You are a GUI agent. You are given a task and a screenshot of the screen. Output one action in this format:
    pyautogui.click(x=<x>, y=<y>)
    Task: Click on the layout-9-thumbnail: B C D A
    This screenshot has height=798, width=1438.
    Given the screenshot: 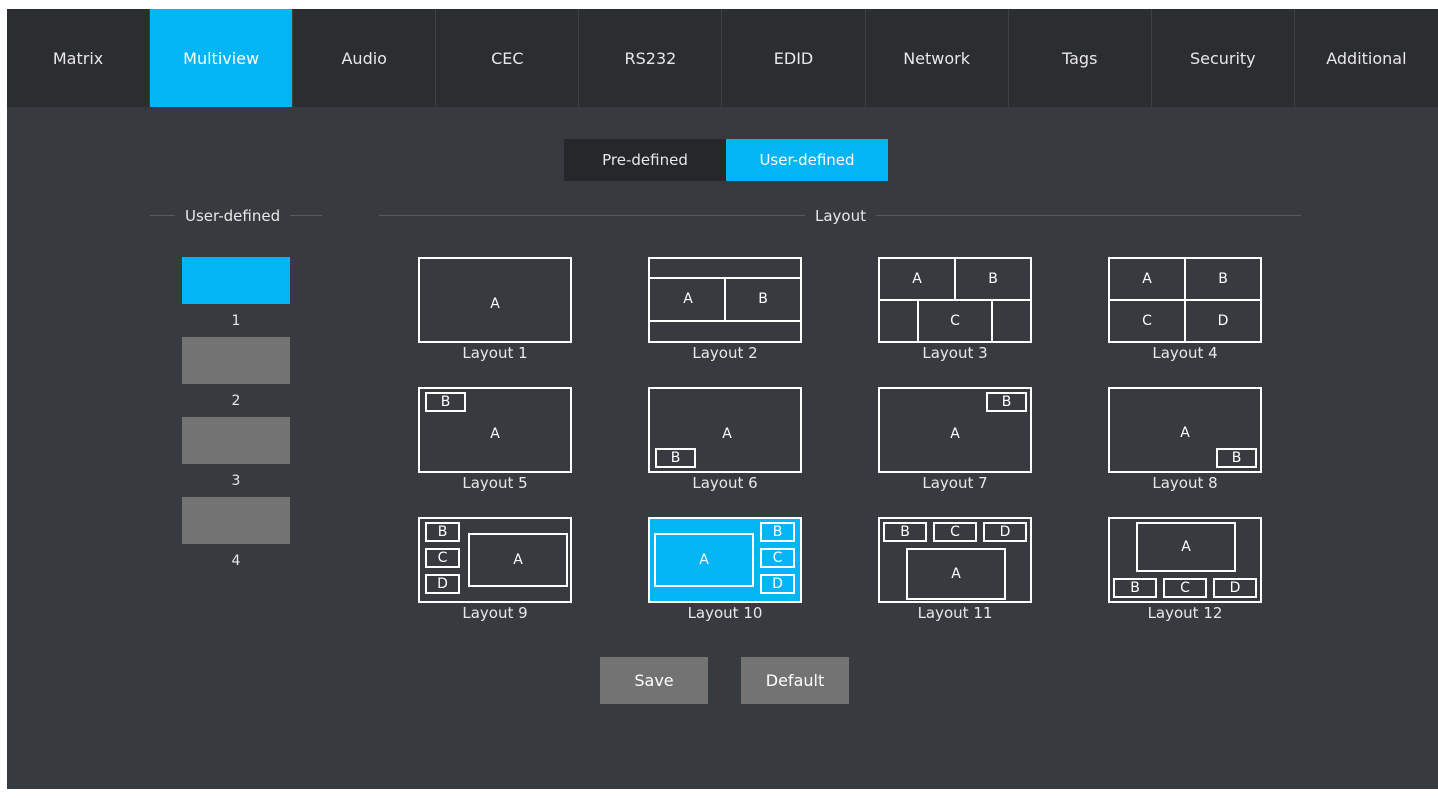 What is the action you would take?
    pyautogui.click(x=495, y=560)
    